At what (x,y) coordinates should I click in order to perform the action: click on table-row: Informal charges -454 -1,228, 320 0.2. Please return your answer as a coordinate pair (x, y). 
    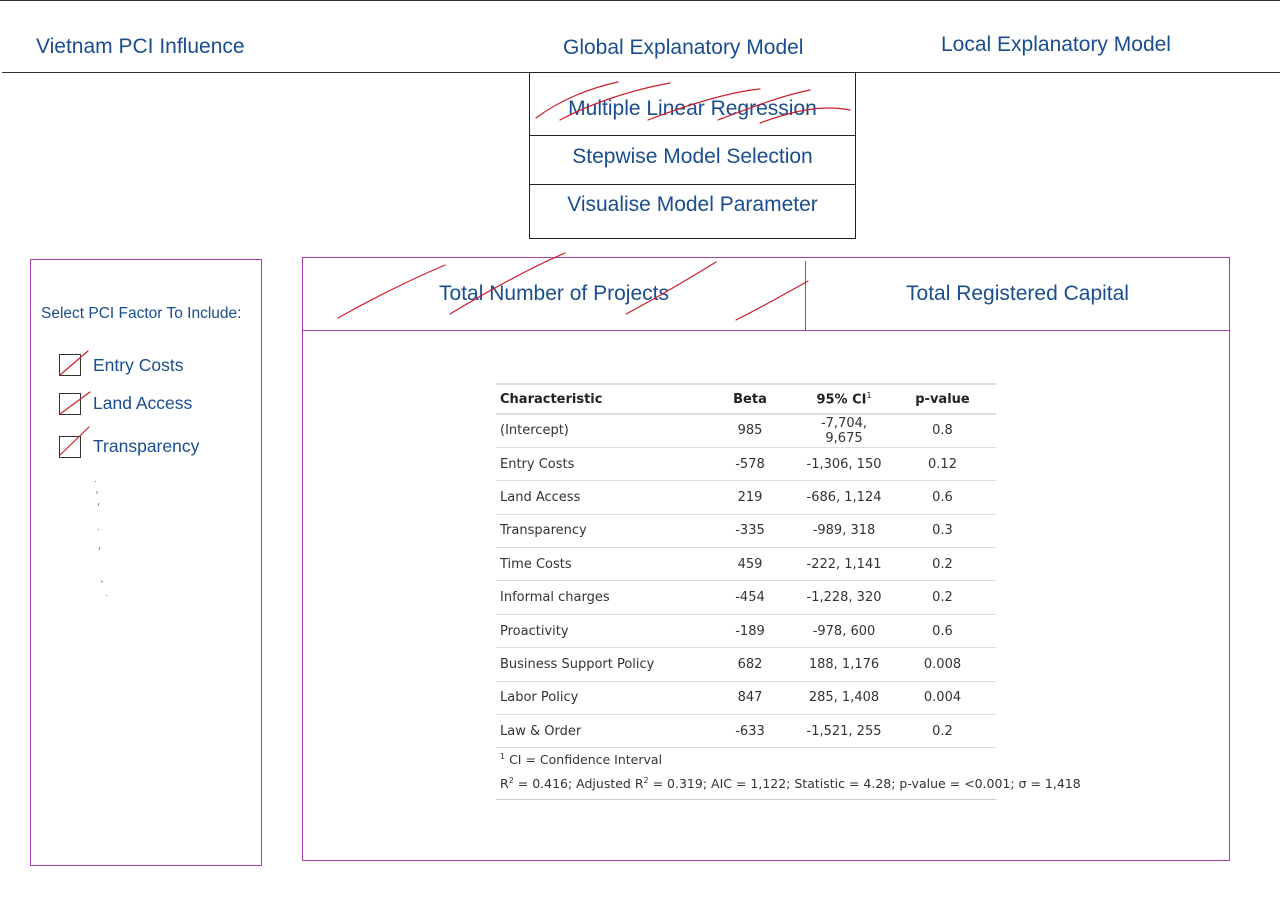
    Looking at the image, I should click on (746, 597).